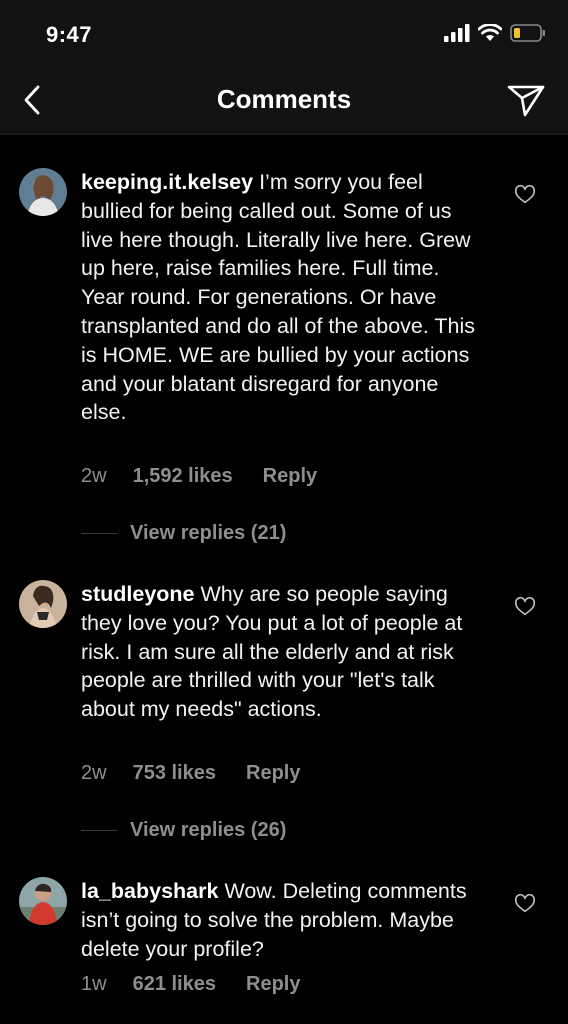 The height and width of the screenshot is (1024, 568). What do you see at coordinates (527, 33) in the screenshot?
I see `battery-icon` at bounding box center [527, 33].